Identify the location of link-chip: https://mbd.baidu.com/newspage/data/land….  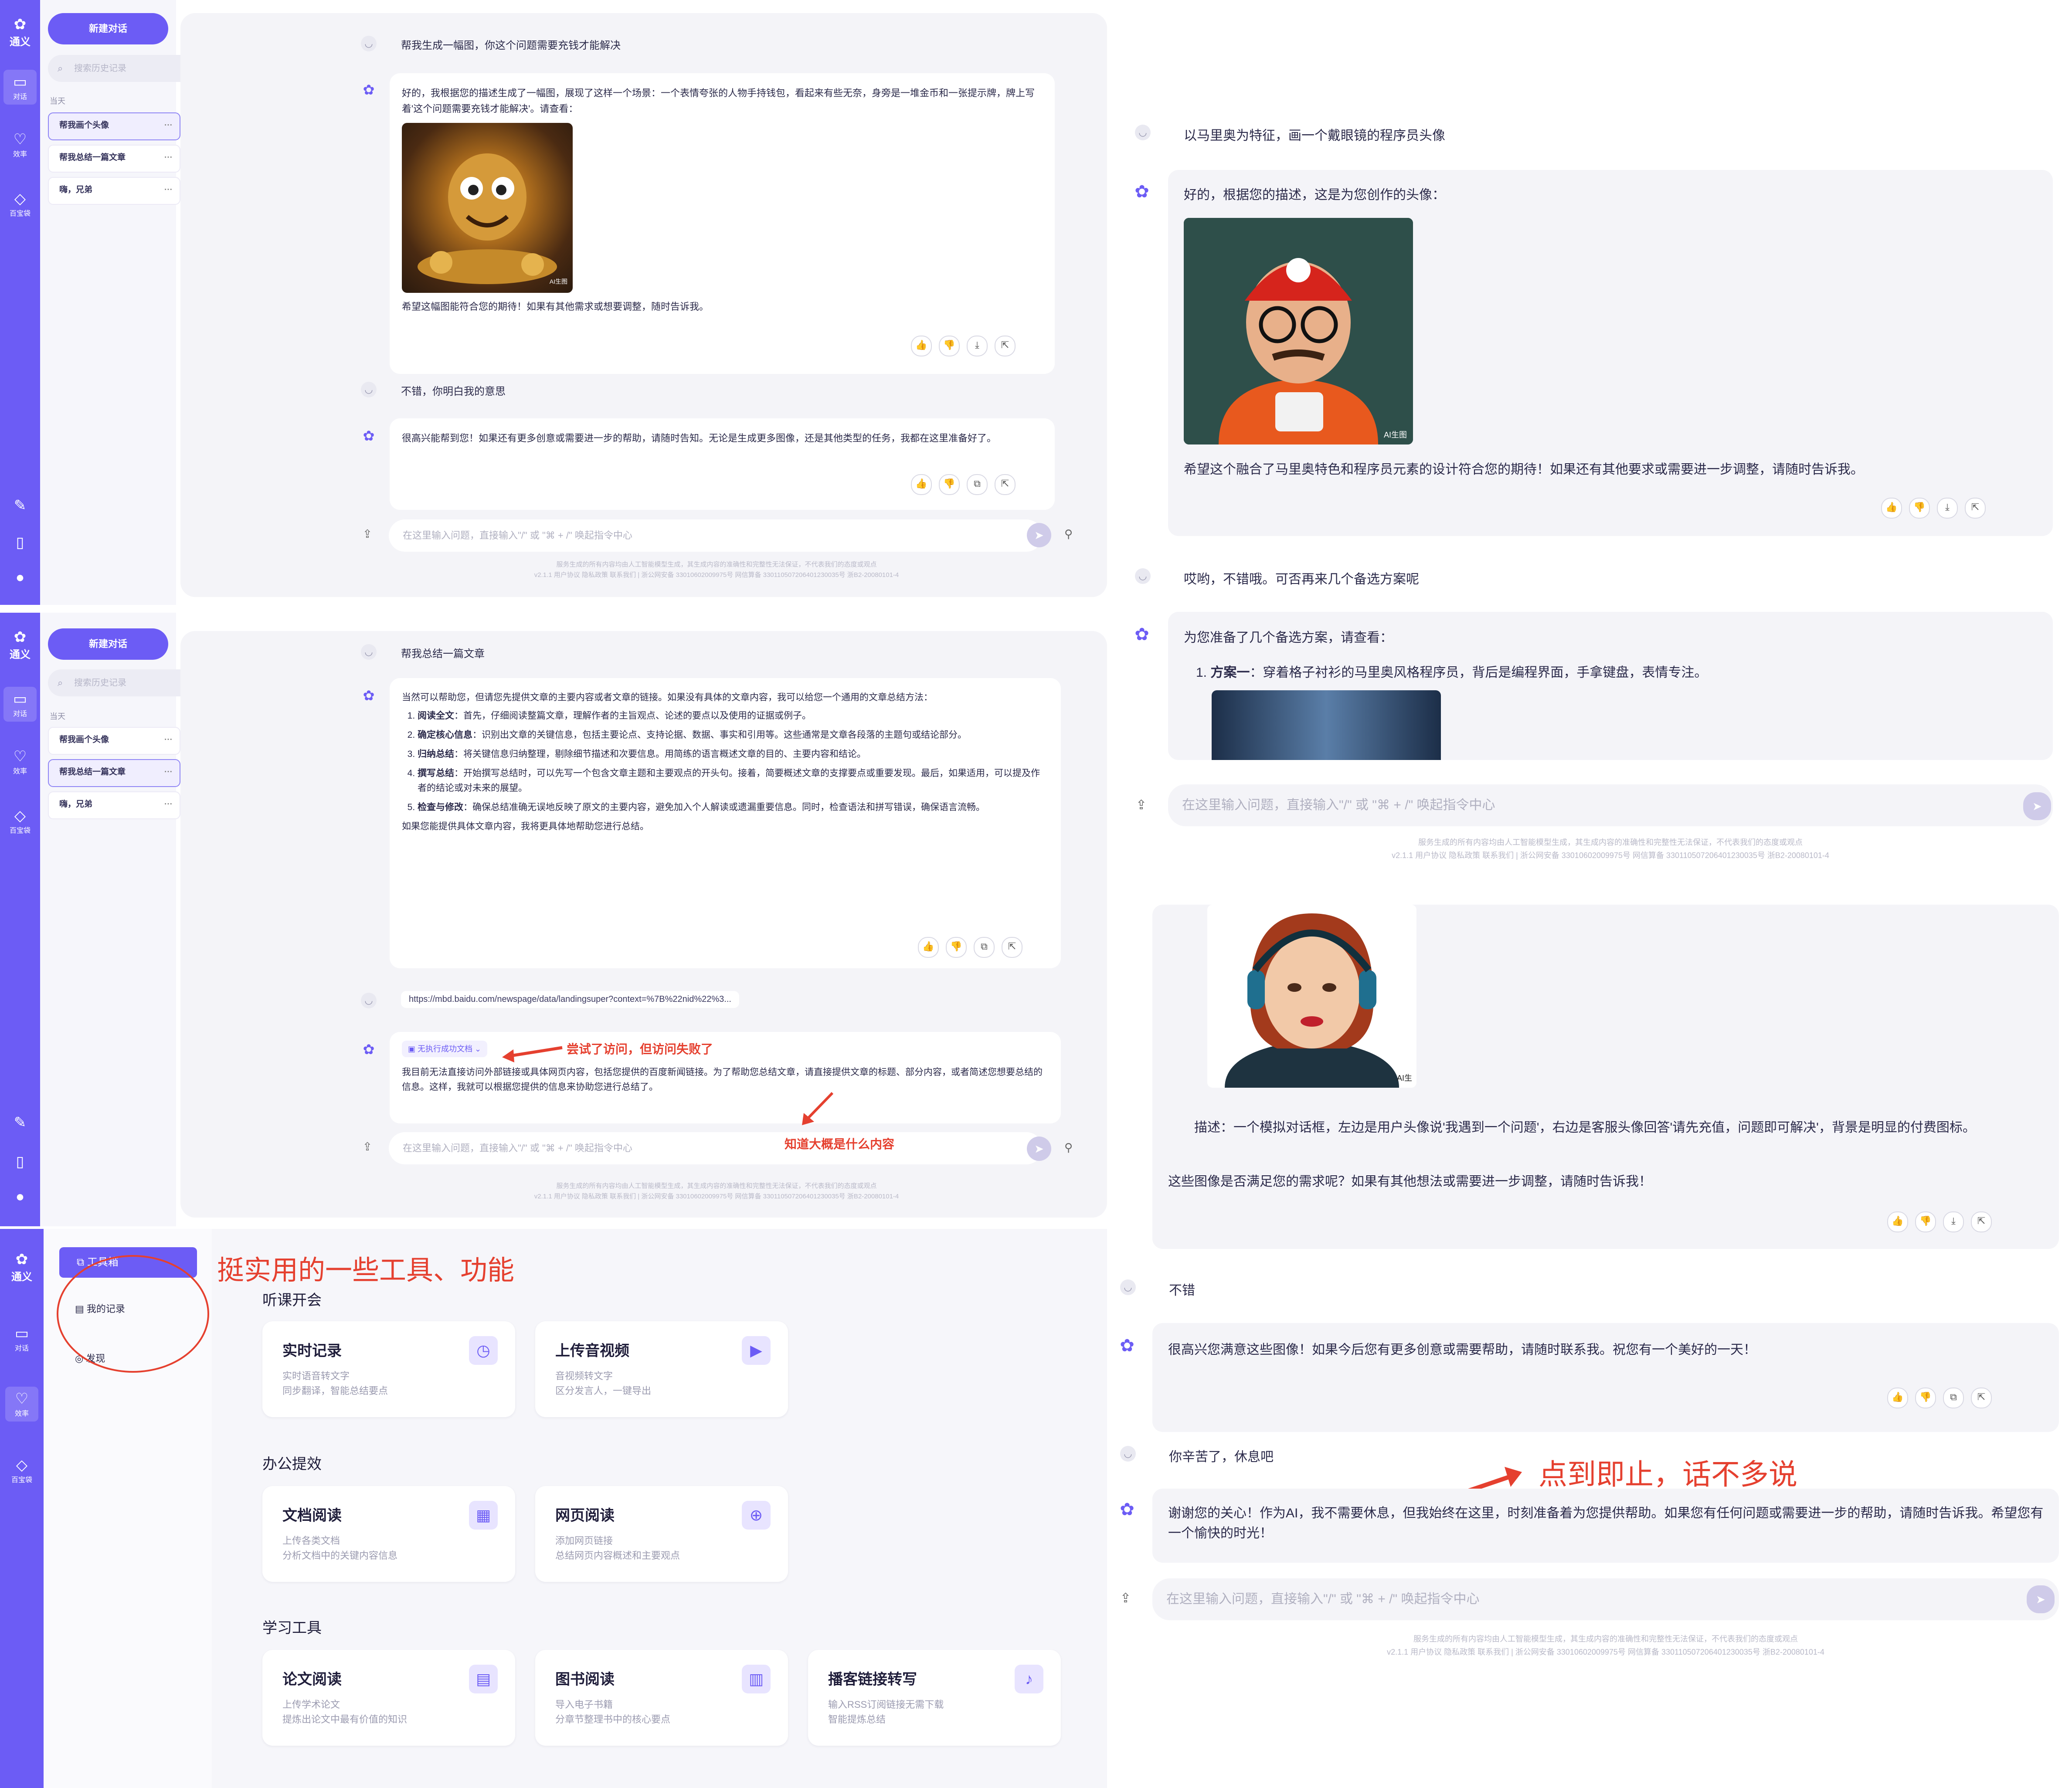
(570, 999).